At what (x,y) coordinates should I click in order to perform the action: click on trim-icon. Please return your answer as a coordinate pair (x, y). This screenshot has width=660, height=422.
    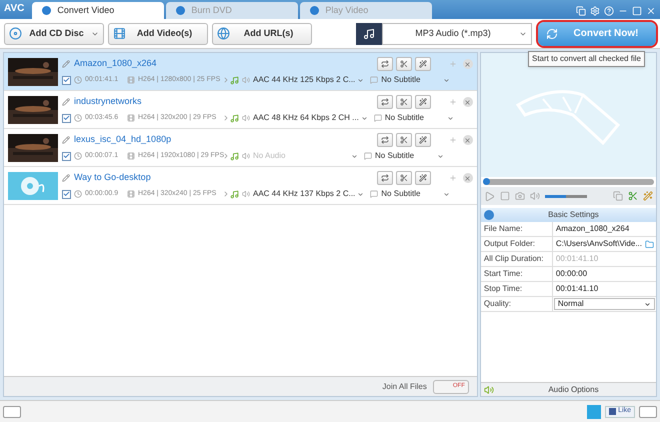
    Looking at the image, I should click on (633, 196).